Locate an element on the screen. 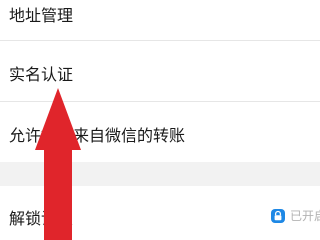 This screenshot has height=240, width=320. unlock-settings-label: 解锁设置 is located at coordinates (41, 218).